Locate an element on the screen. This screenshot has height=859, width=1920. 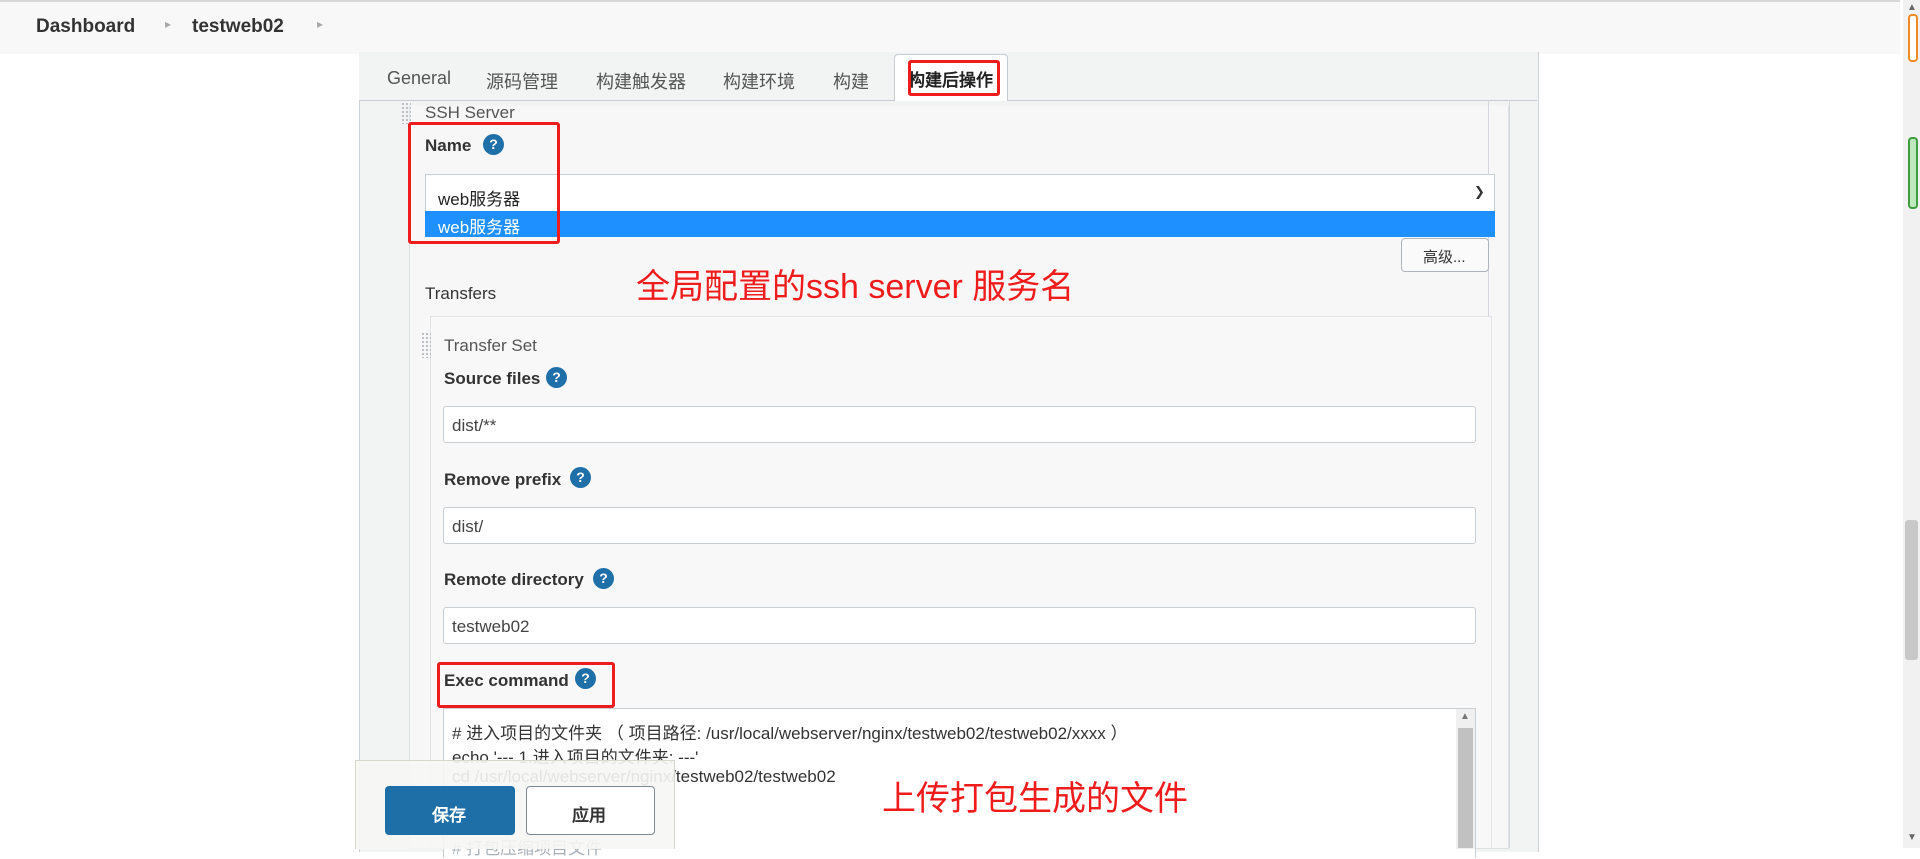
breadcrumb-project-link: testweb02 is located at coordinates (238, 27).